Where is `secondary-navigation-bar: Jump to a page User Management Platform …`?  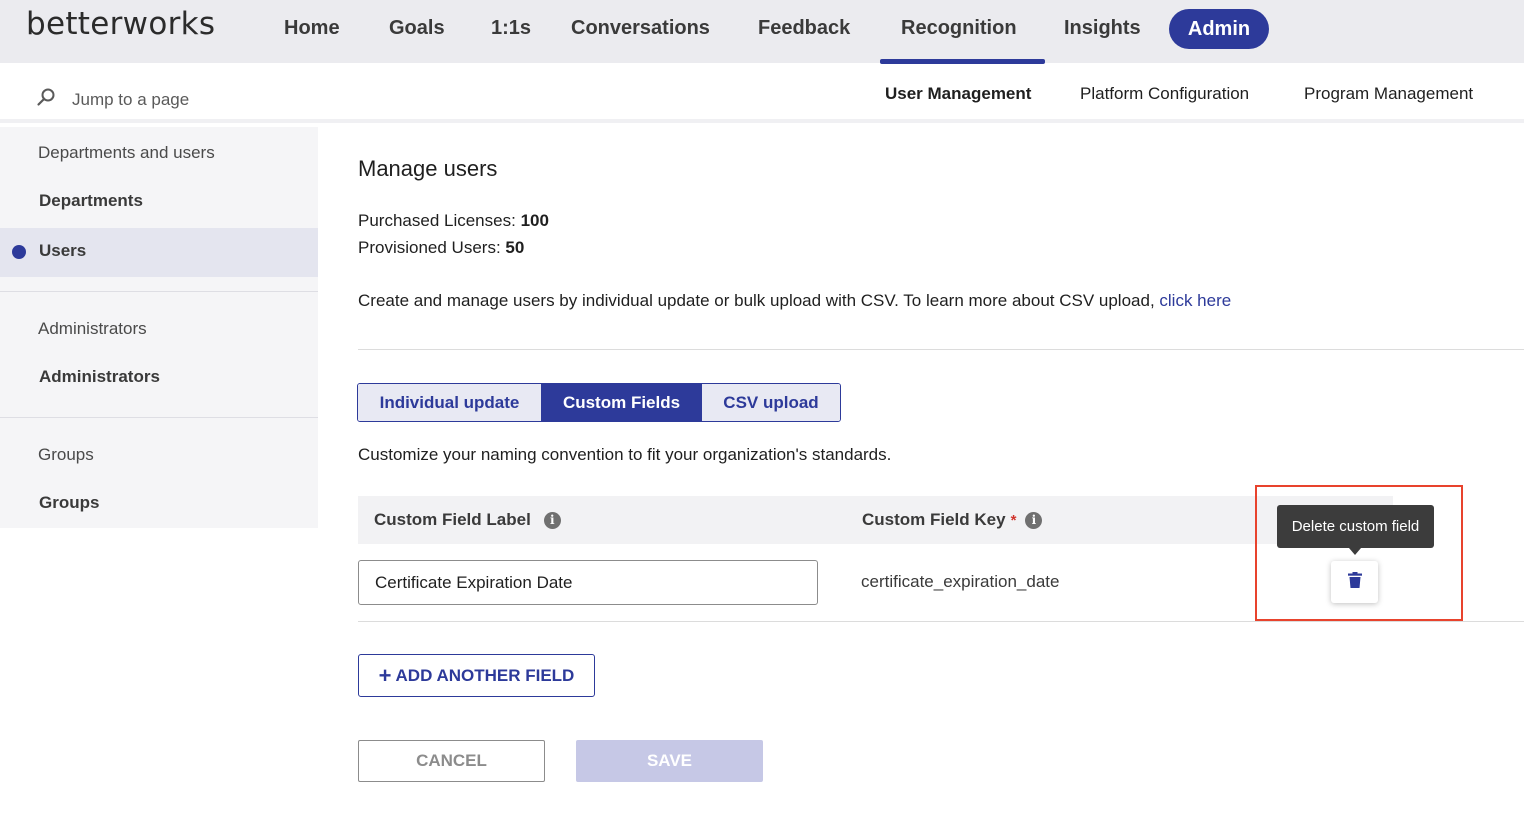 secondary-navigation-bar: Jump to a page User Management Platform … is located at coordinates (762, 93).